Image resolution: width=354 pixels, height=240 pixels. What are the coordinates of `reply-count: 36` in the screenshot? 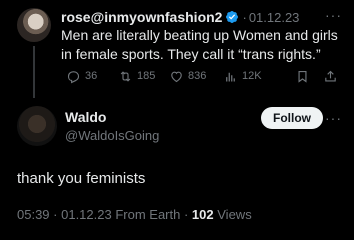 It's located at (91, 76).